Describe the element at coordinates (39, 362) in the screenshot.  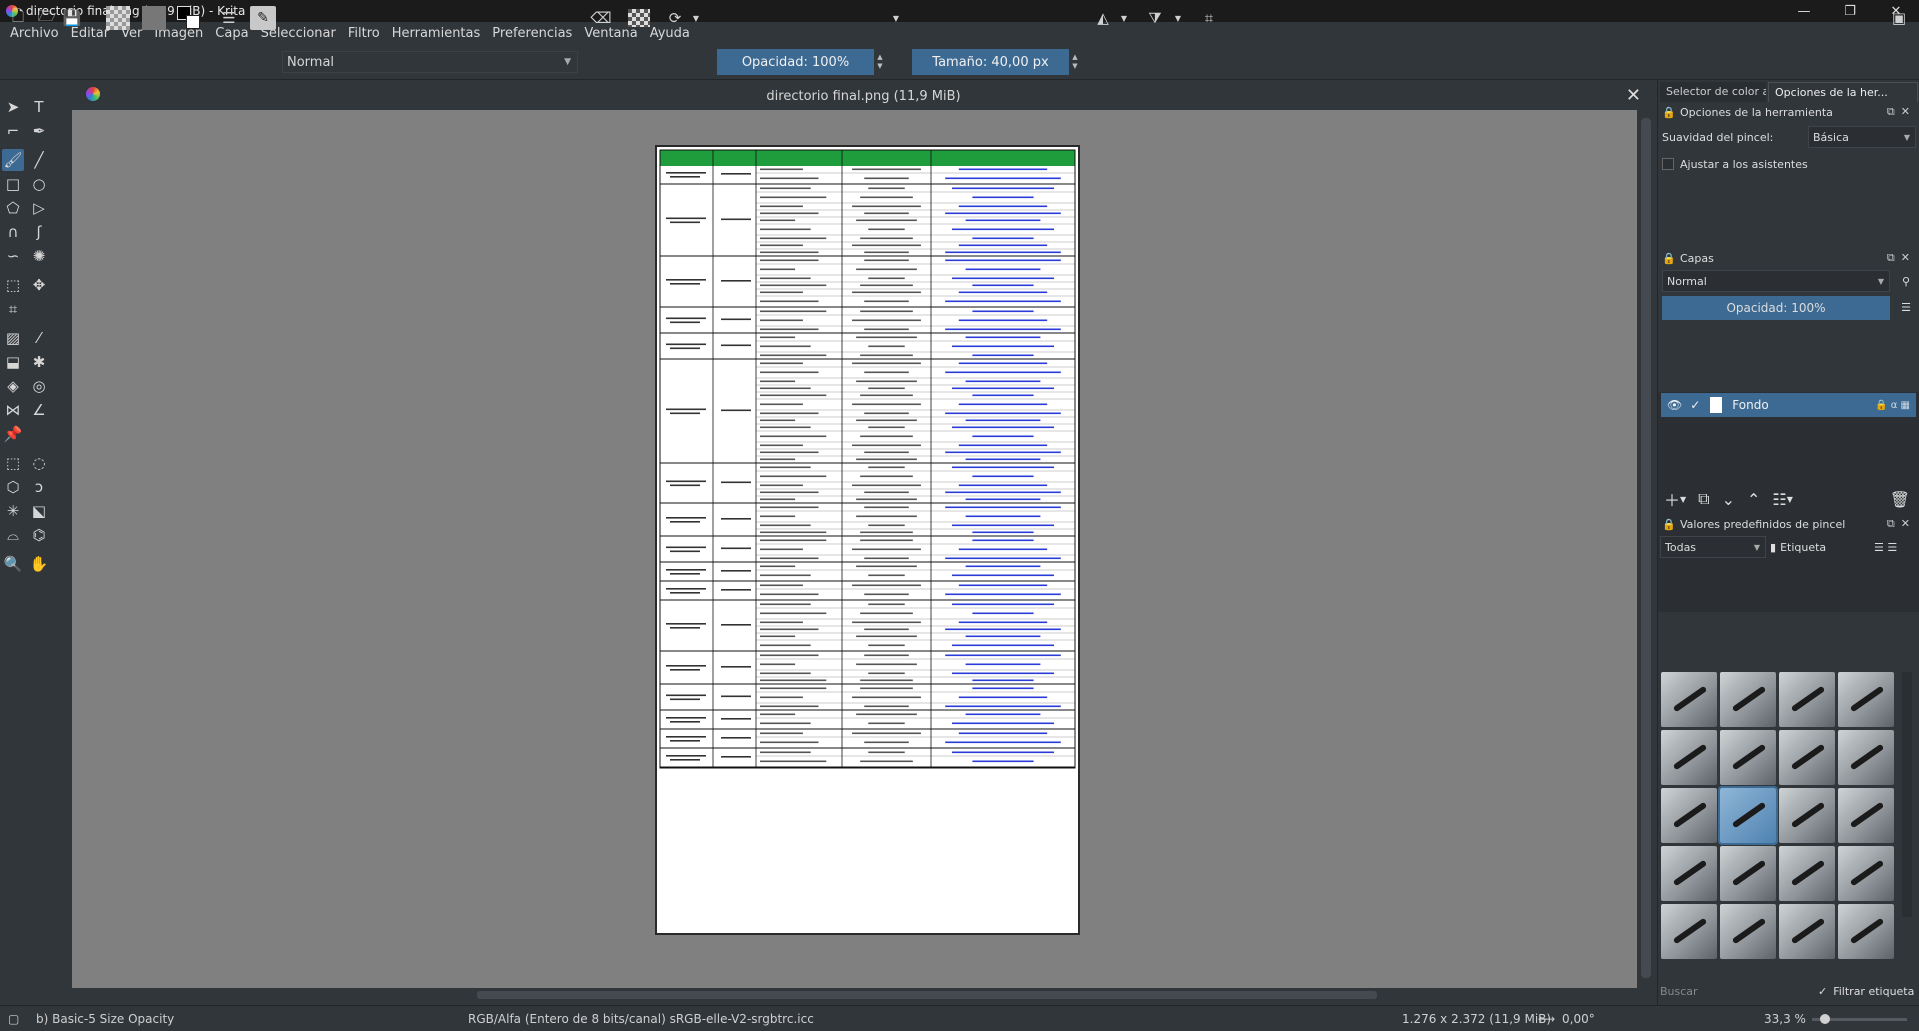
I see `smart-patch-tool-icon: ✱` at that location.